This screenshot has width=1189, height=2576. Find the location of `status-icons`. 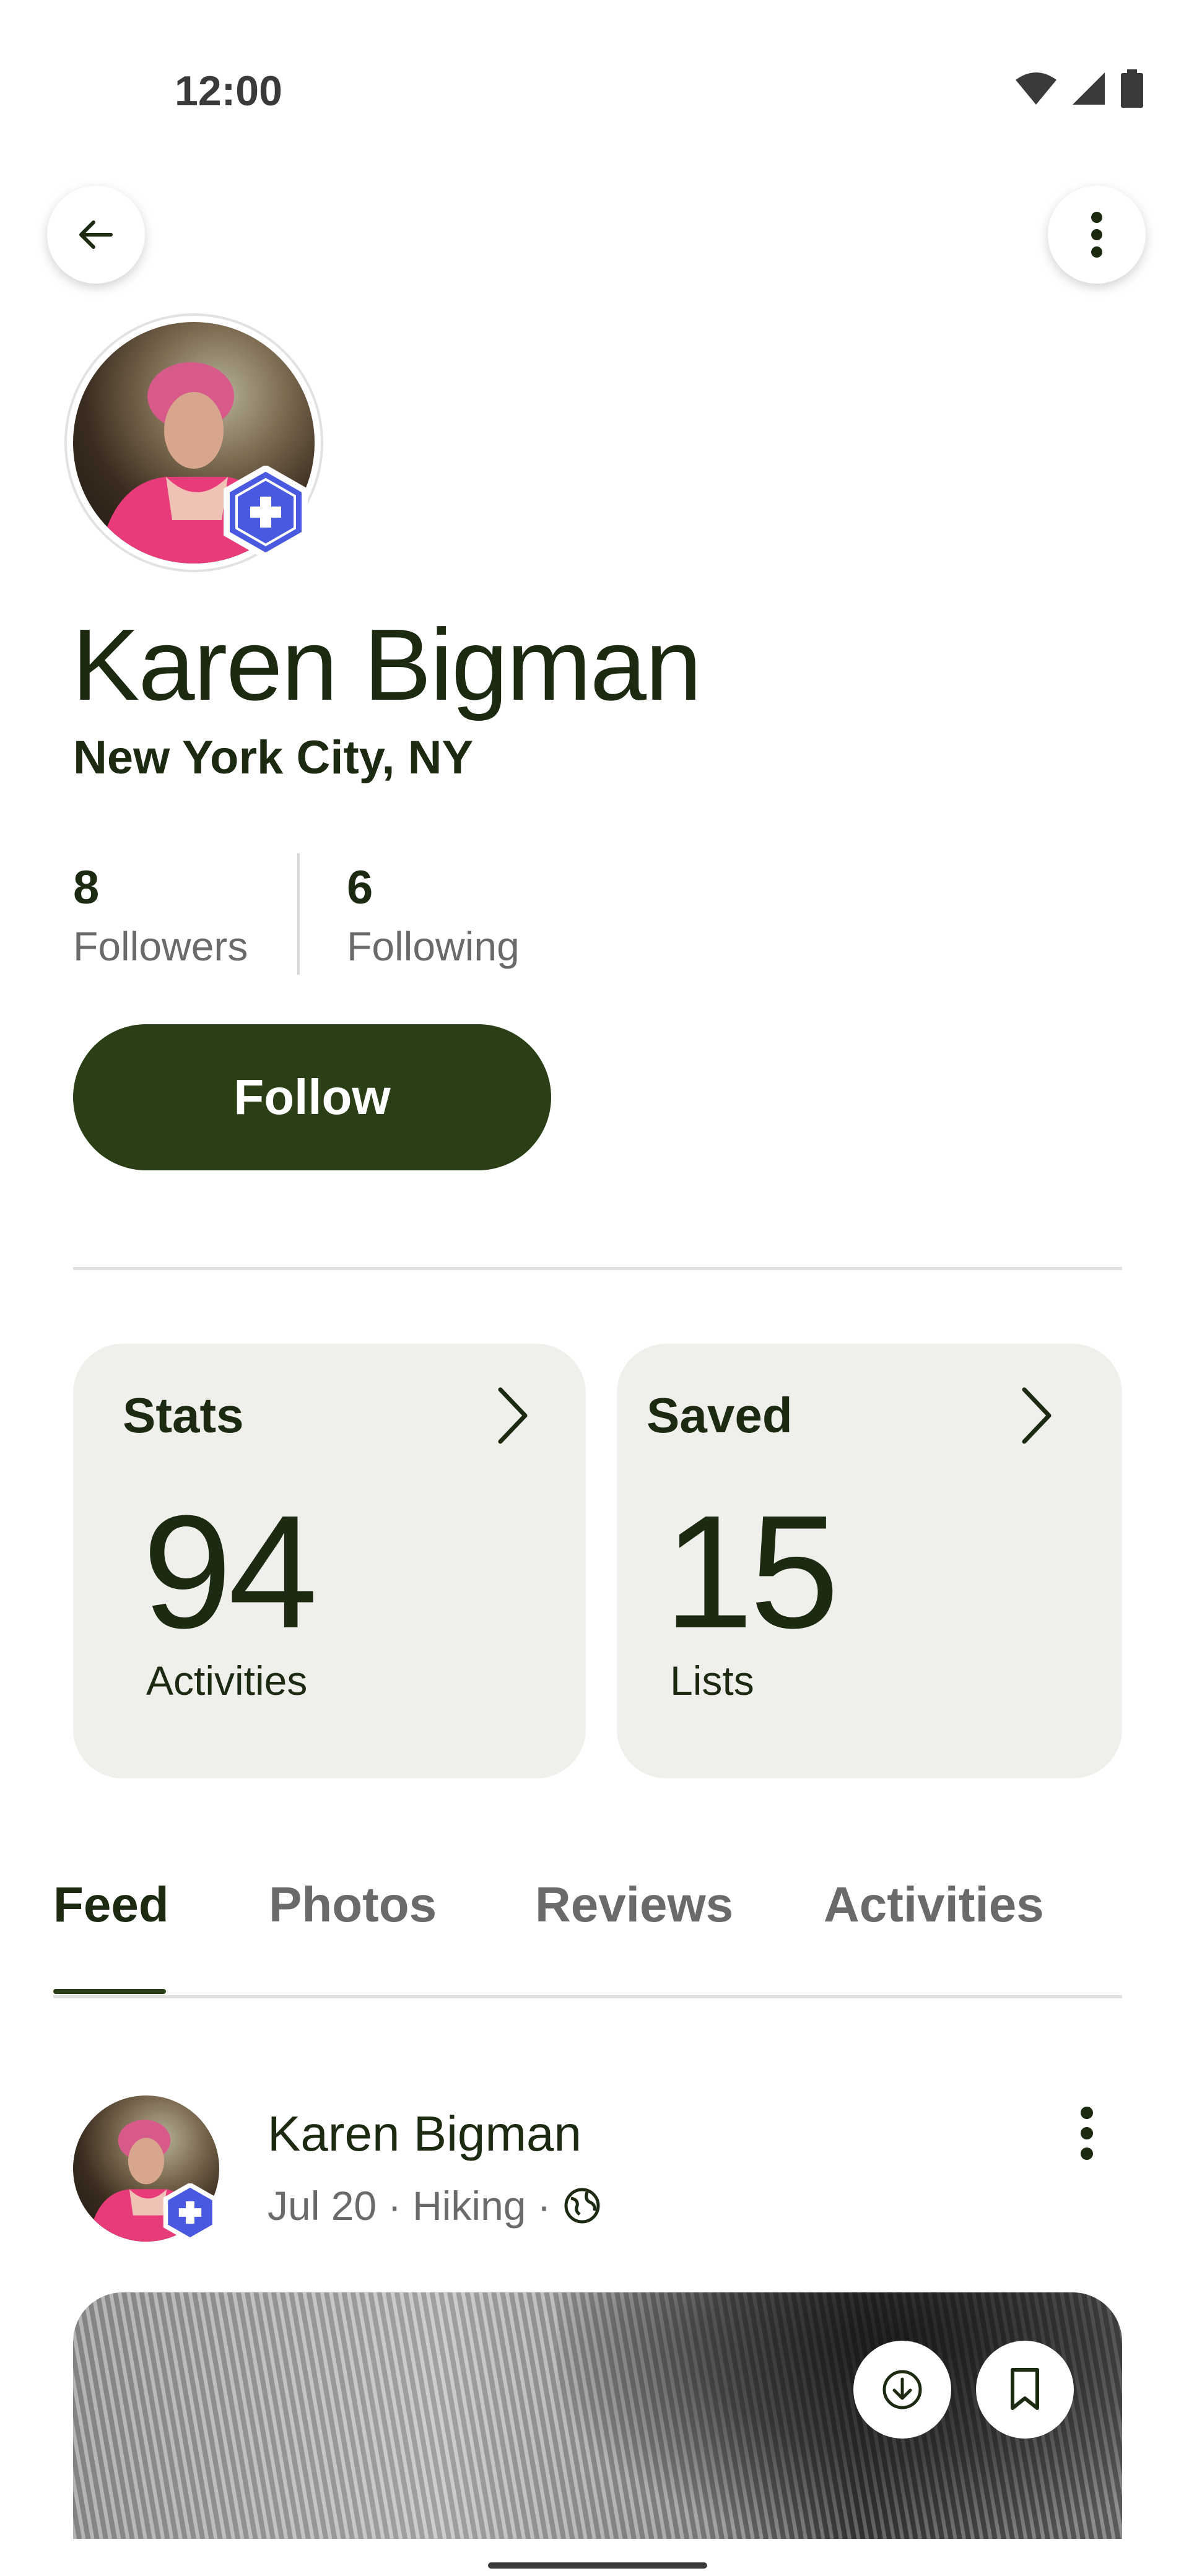

status-icons is located at coordinates (1079, 88).